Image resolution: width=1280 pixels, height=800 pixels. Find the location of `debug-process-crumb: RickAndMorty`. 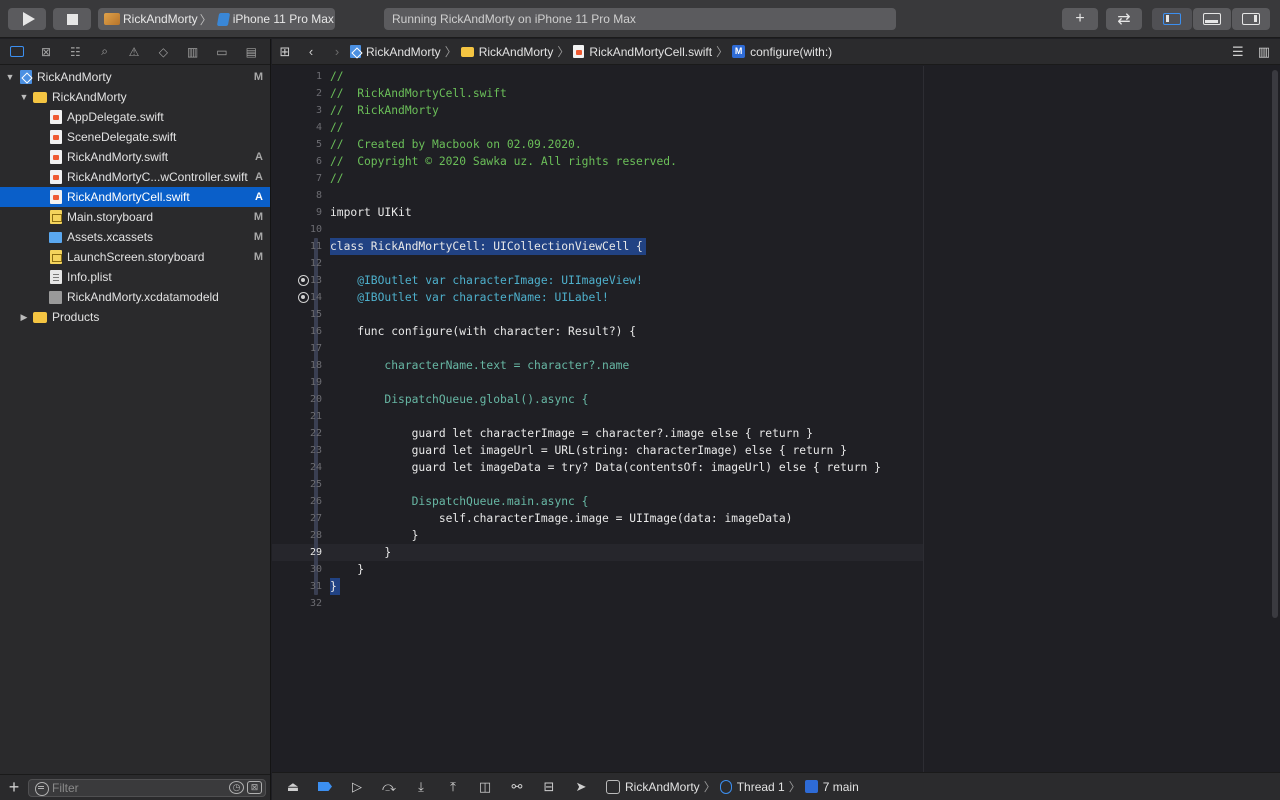

debug-process-crumb: RickAndMorty is located at coordinates (653, 786).